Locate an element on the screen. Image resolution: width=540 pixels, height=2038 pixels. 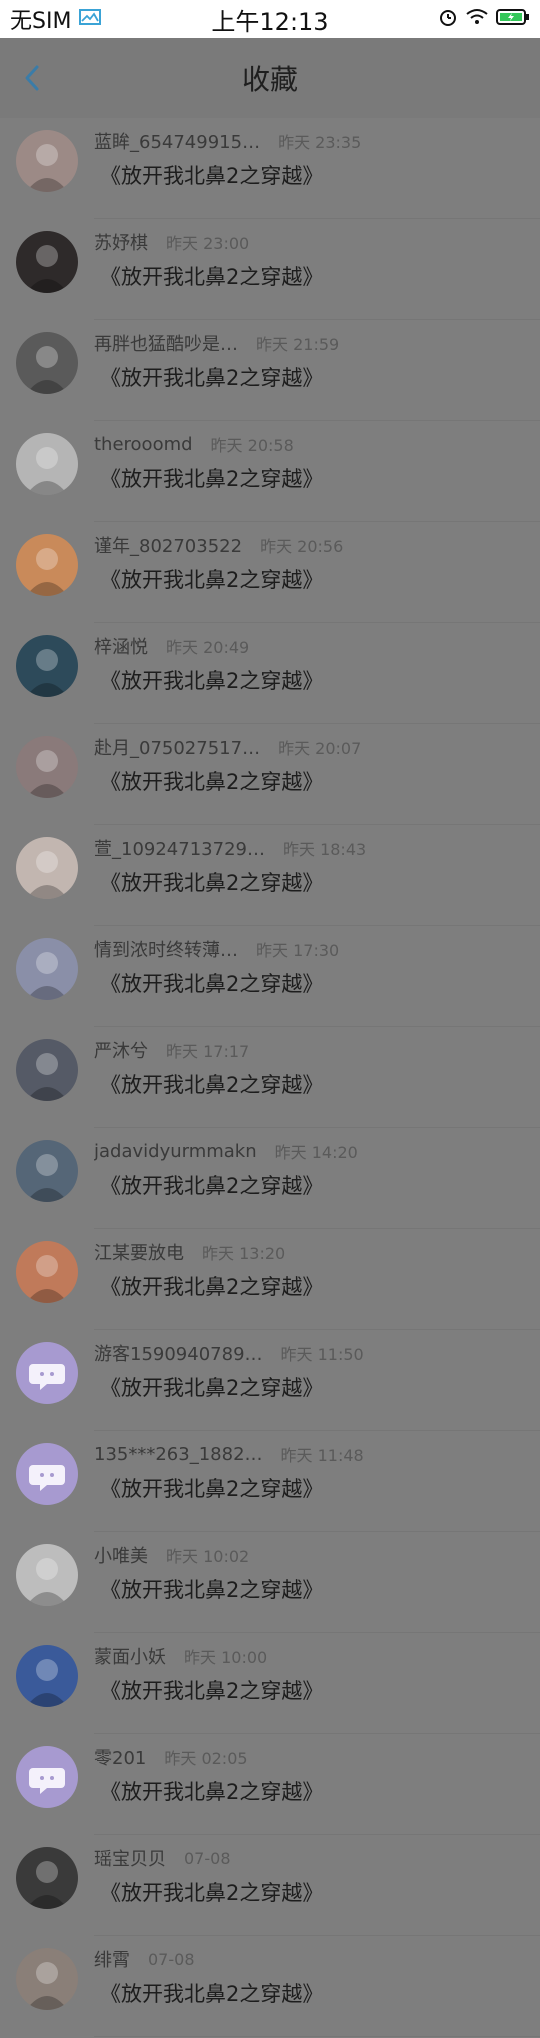
timestamp: 昨天 14:20 is located at coordinates (316, 1152).